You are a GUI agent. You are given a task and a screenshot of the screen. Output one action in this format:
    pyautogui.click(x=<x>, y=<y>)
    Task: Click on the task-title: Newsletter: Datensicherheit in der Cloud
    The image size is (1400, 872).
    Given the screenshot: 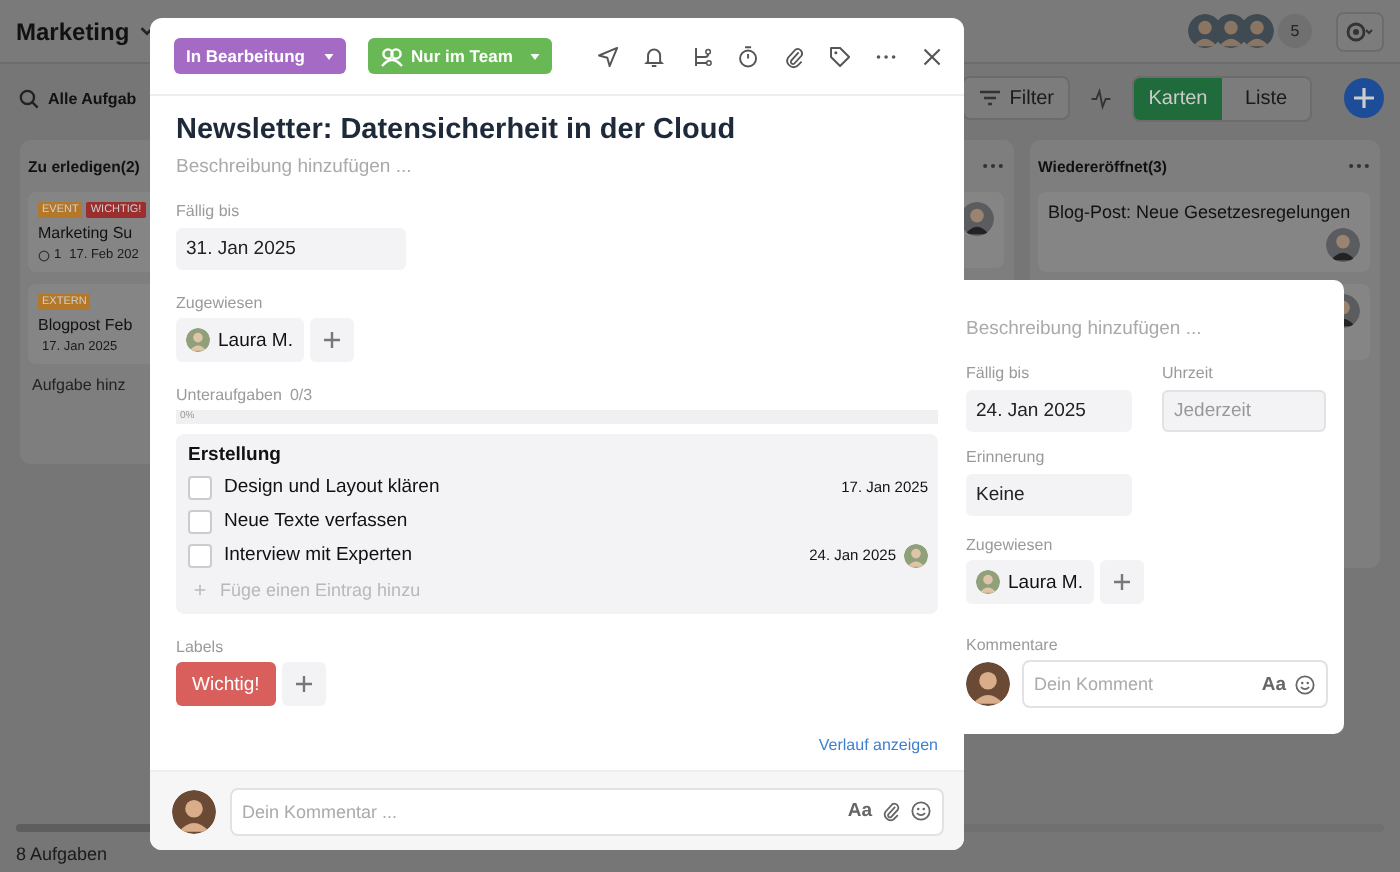 What is the action you would take?
    pyautogui.click(x=456, y=130)
    